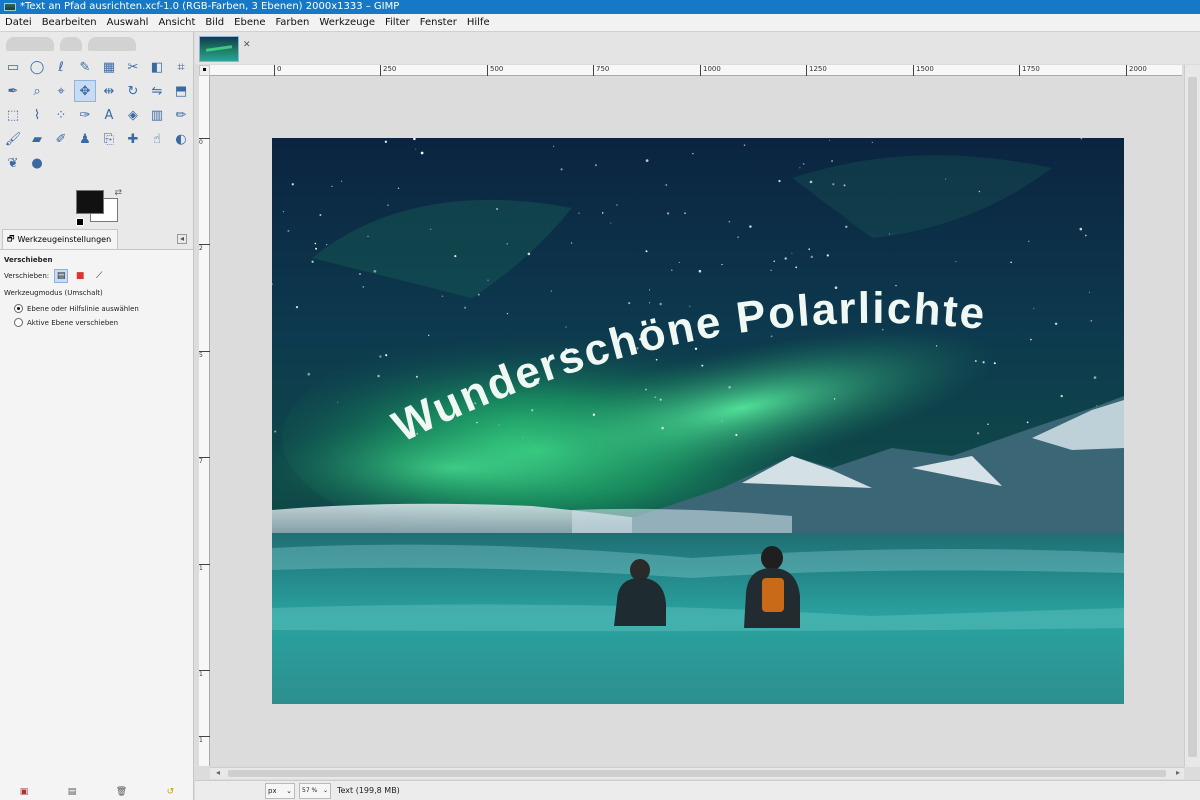 Image resolution: width=1200 pixels, height=800 pixels. What do you see at coordinates (37, 67) in the screenshot?
I see `ellipse-select-icon: ◯` at bounding box center [37, 67].